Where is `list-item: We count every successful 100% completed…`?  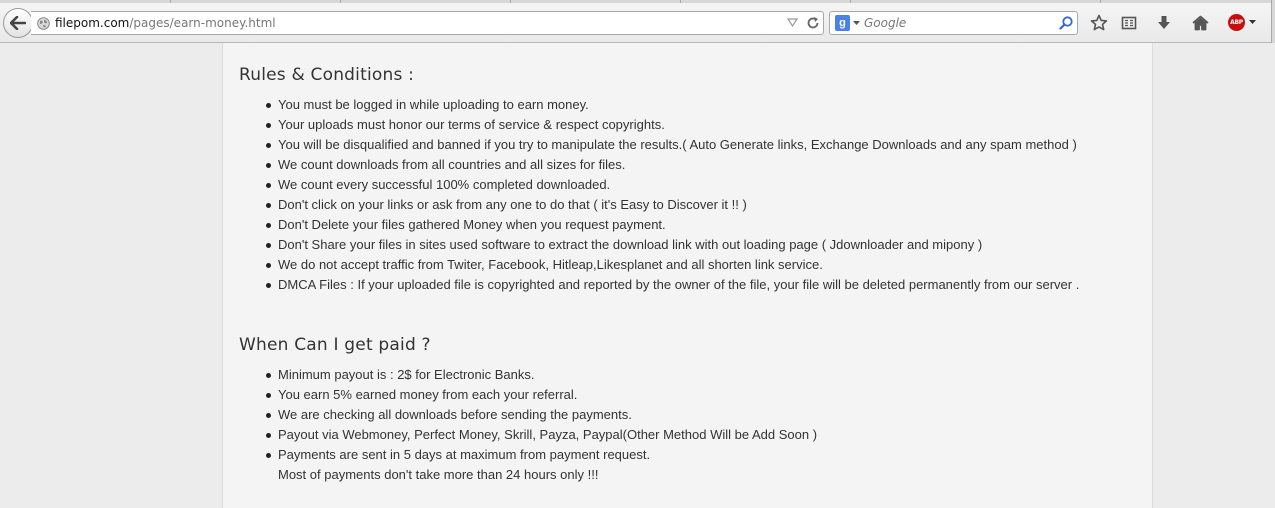
list-item: We count every successful 100% completed… is located at coordinates (672, 185).